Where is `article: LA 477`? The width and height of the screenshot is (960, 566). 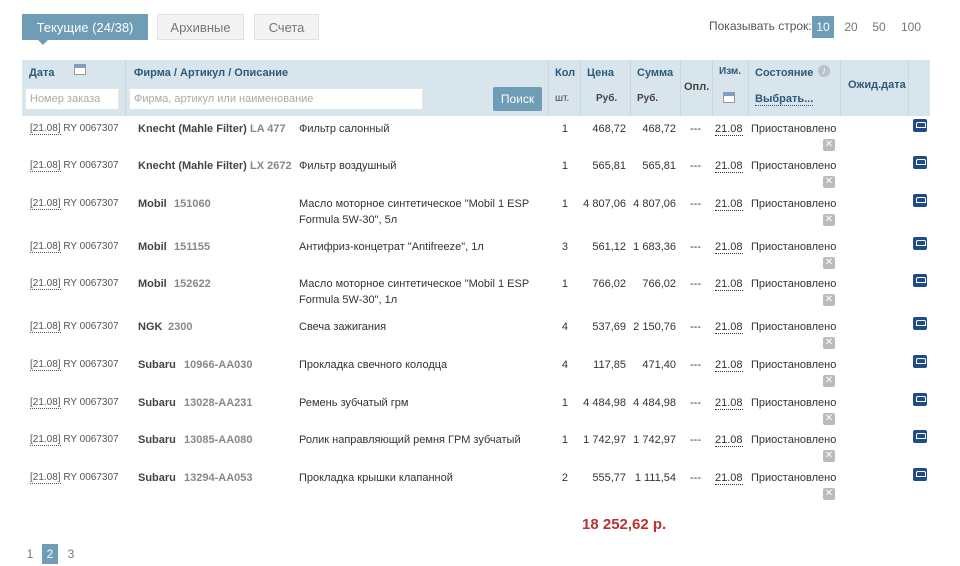
article: LA 477 is located at coordinates (268, 129).